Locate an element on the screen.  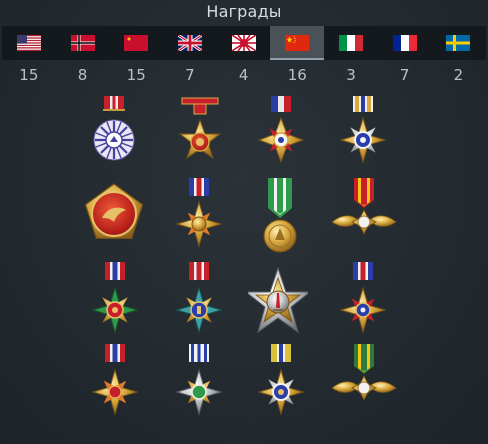
count-sweden: 2 is located at coordinates (458, 75).